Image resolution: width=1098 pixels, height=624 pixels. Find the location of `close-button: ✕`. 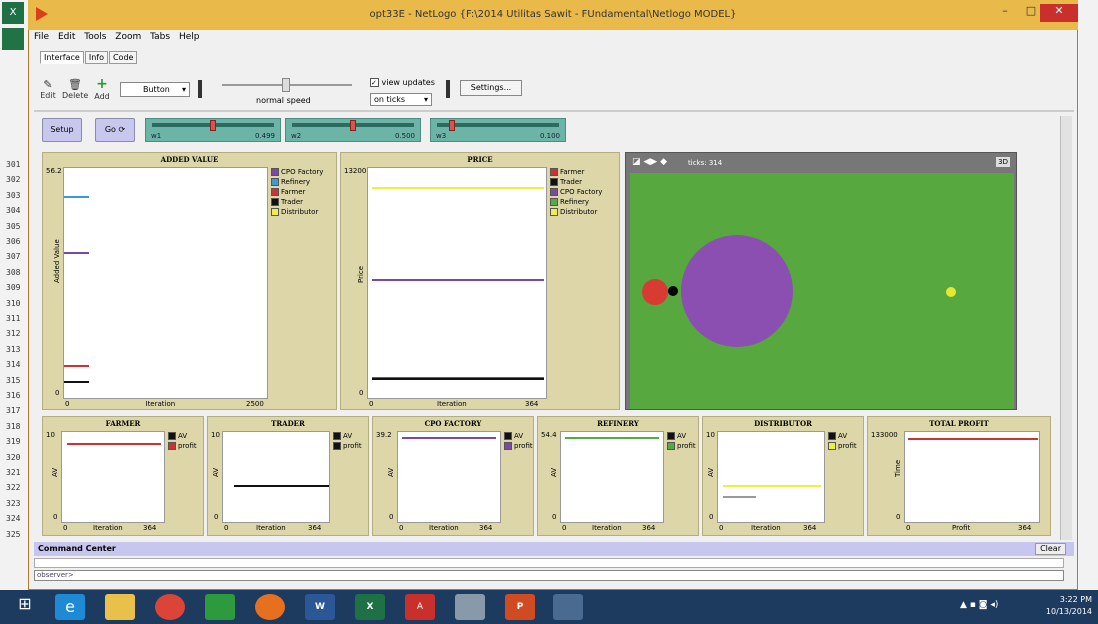

close-button: ✕ is located at coordinates (1059, 13).